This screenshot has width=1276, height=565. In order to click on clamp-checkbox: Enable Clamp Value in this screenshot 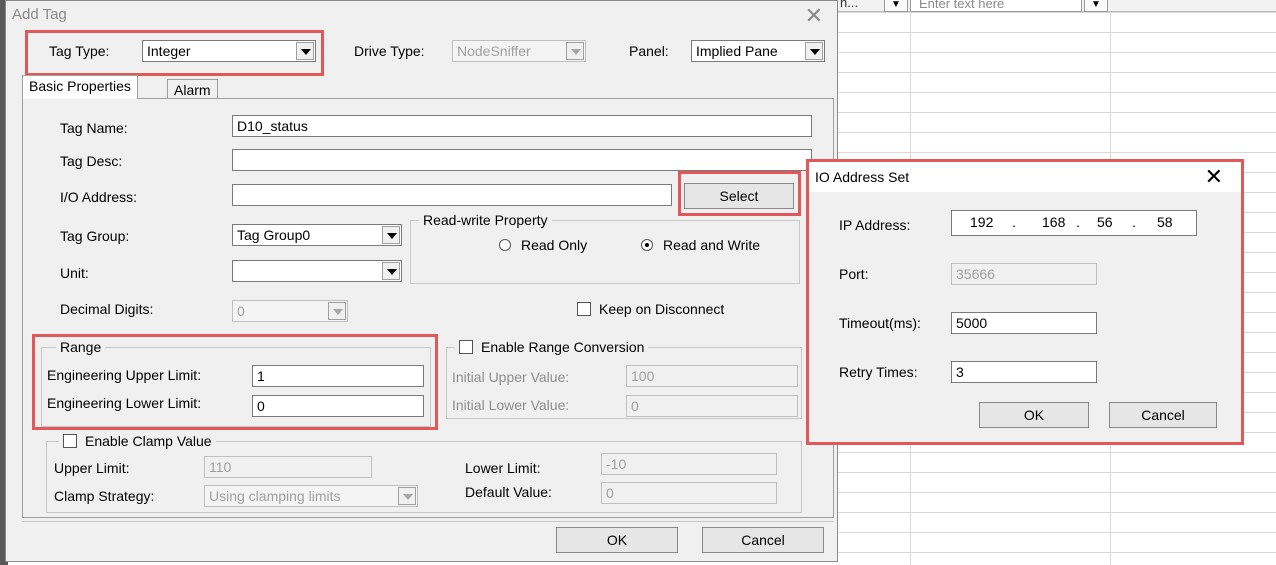, I will do `click(137, 441)`.